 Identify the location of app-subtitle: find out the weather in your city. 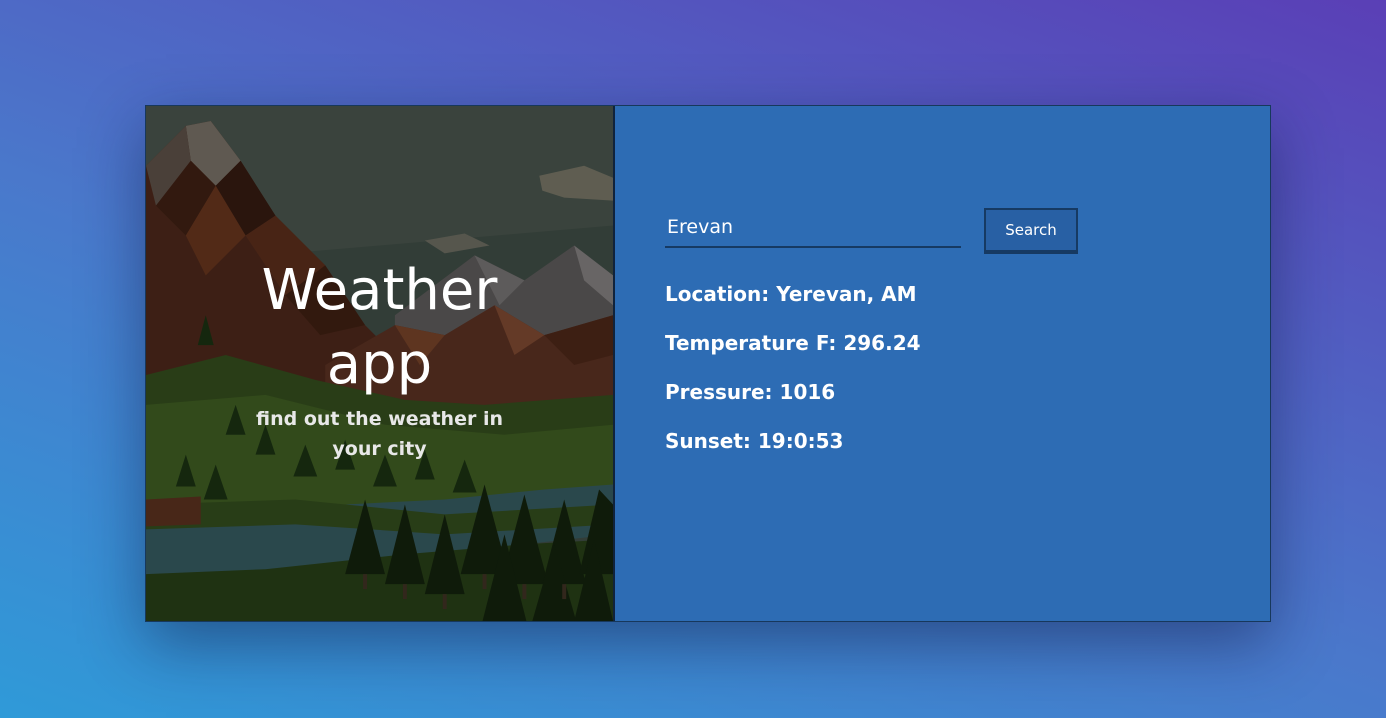
(379, 434).